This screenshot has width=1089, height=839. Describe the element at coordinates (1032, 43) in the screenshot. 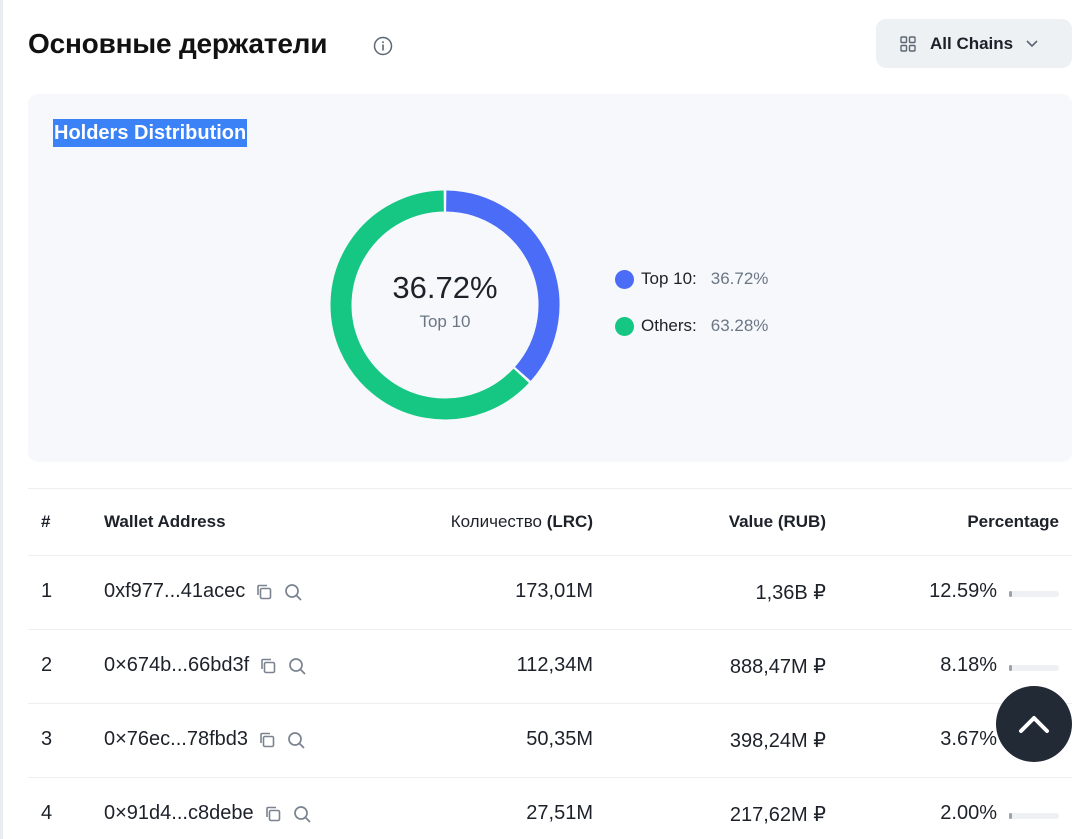

I see `chevron-down-icon` at that location.